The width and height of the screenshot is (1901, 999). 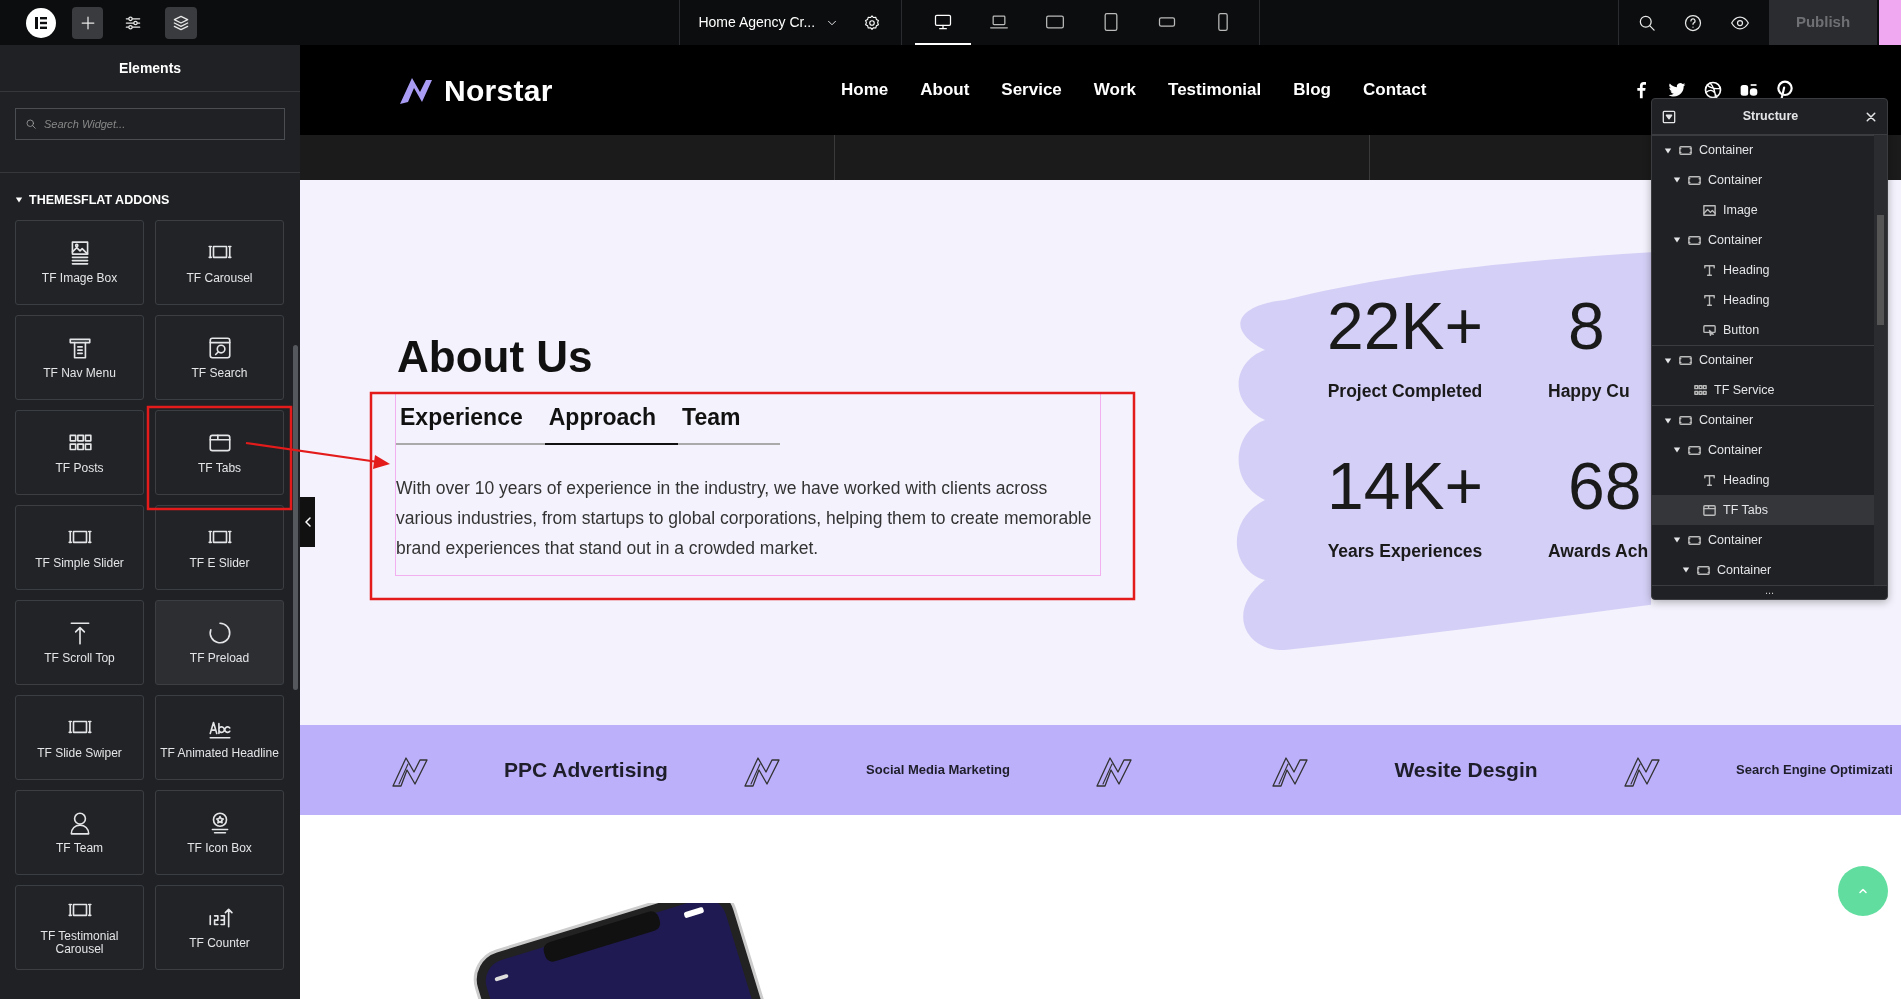 What do you see at coordinates (219, 262) in the screenshot?
I see `widget-tile: TF Carousel` at bounding box center [219, 262].